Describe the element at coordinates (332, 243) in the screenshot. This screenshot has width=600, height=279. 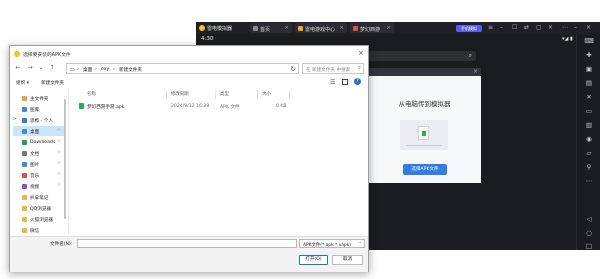
I see `filetype-select: APK文件(*.apk *.xapk) ⌄` at that location.